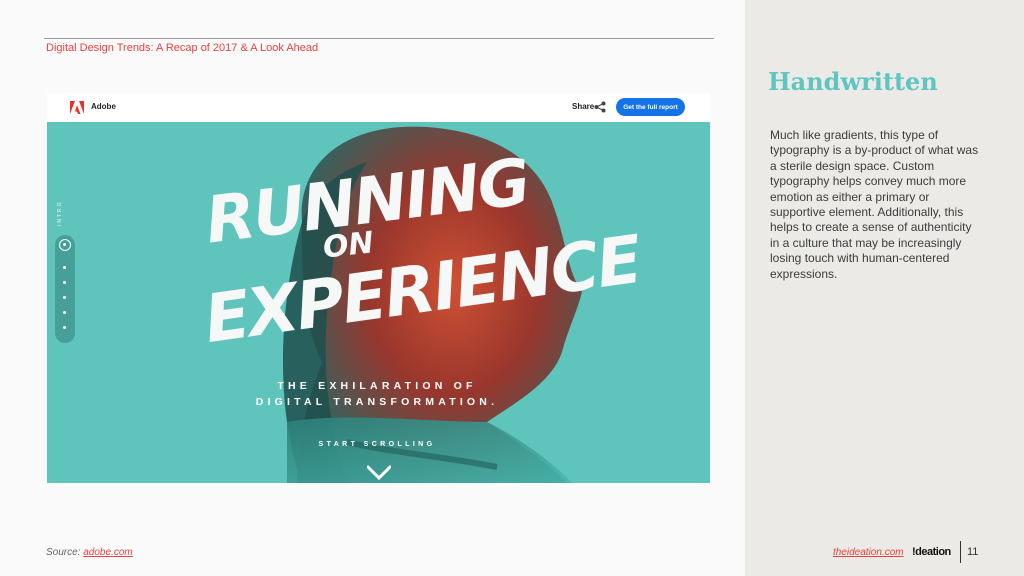 Image resolution: width=1024 pixels, height=576 pixels. I want to click on header-divider, so click(379, 38).